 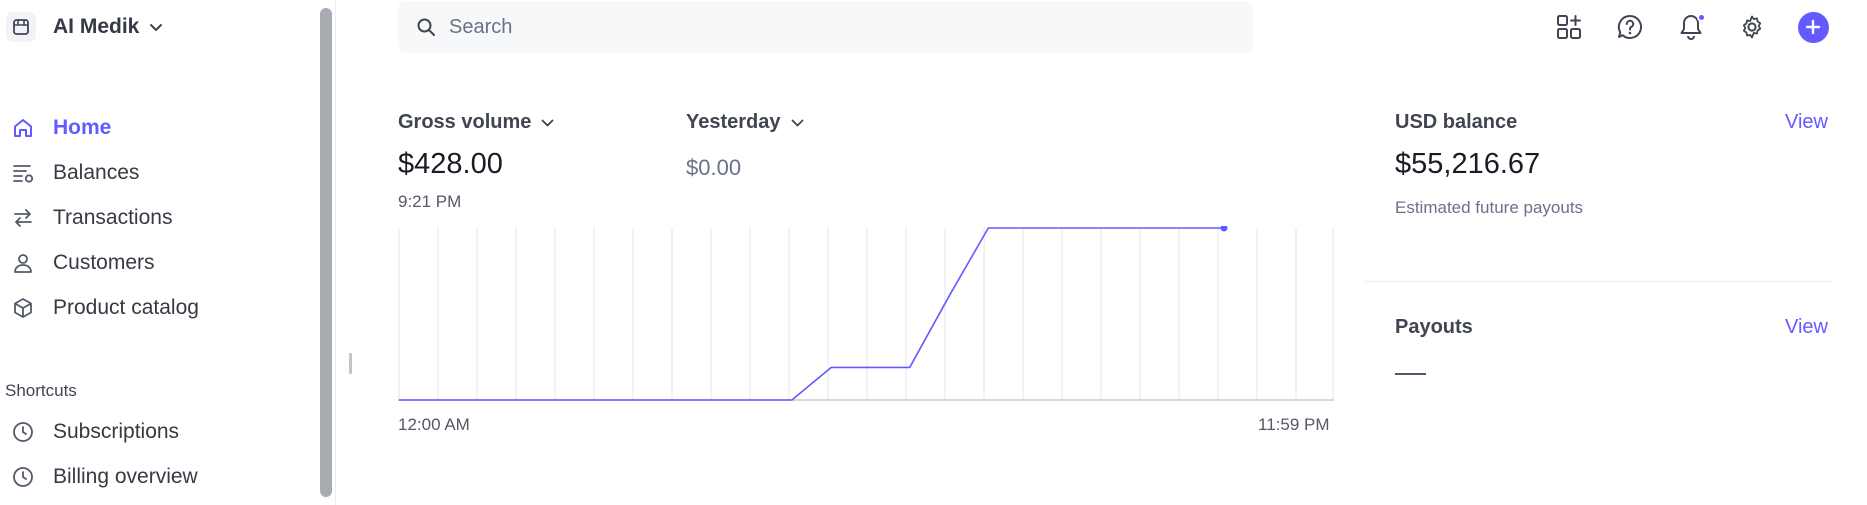 I want to click on search-icon, so click(x=427, y=27).